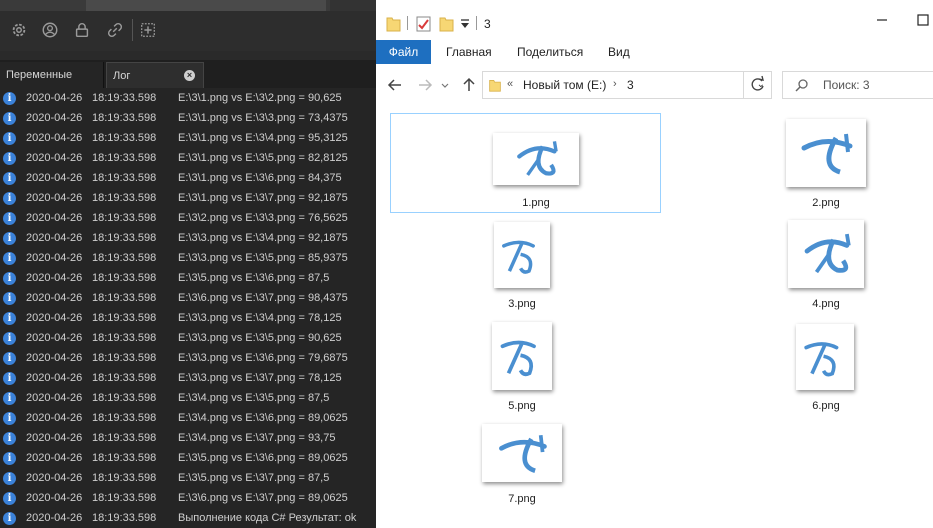 The image size is (933, 528). I want to click on search-icon, so click(801, 85).